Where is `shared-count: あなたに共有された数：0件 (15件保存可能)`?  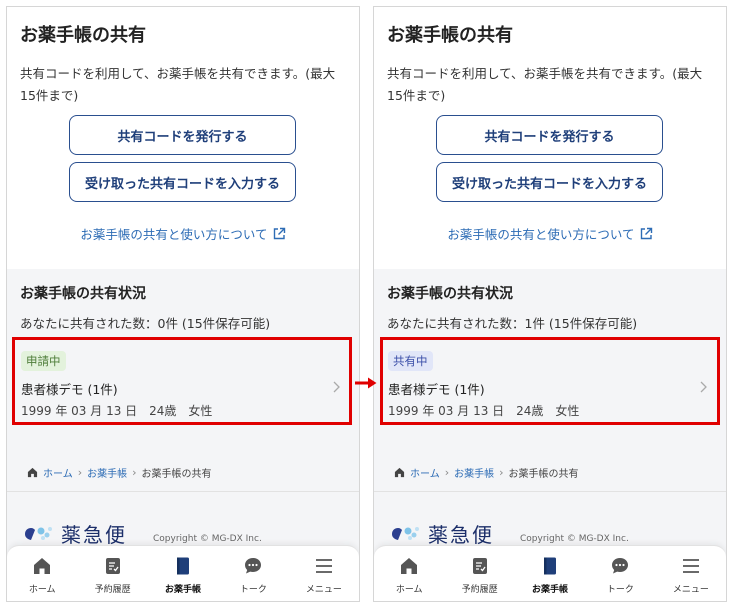 shared-count: あなたに共有された数：0件 (15件保存可能) is located at coordinates (145, 323).